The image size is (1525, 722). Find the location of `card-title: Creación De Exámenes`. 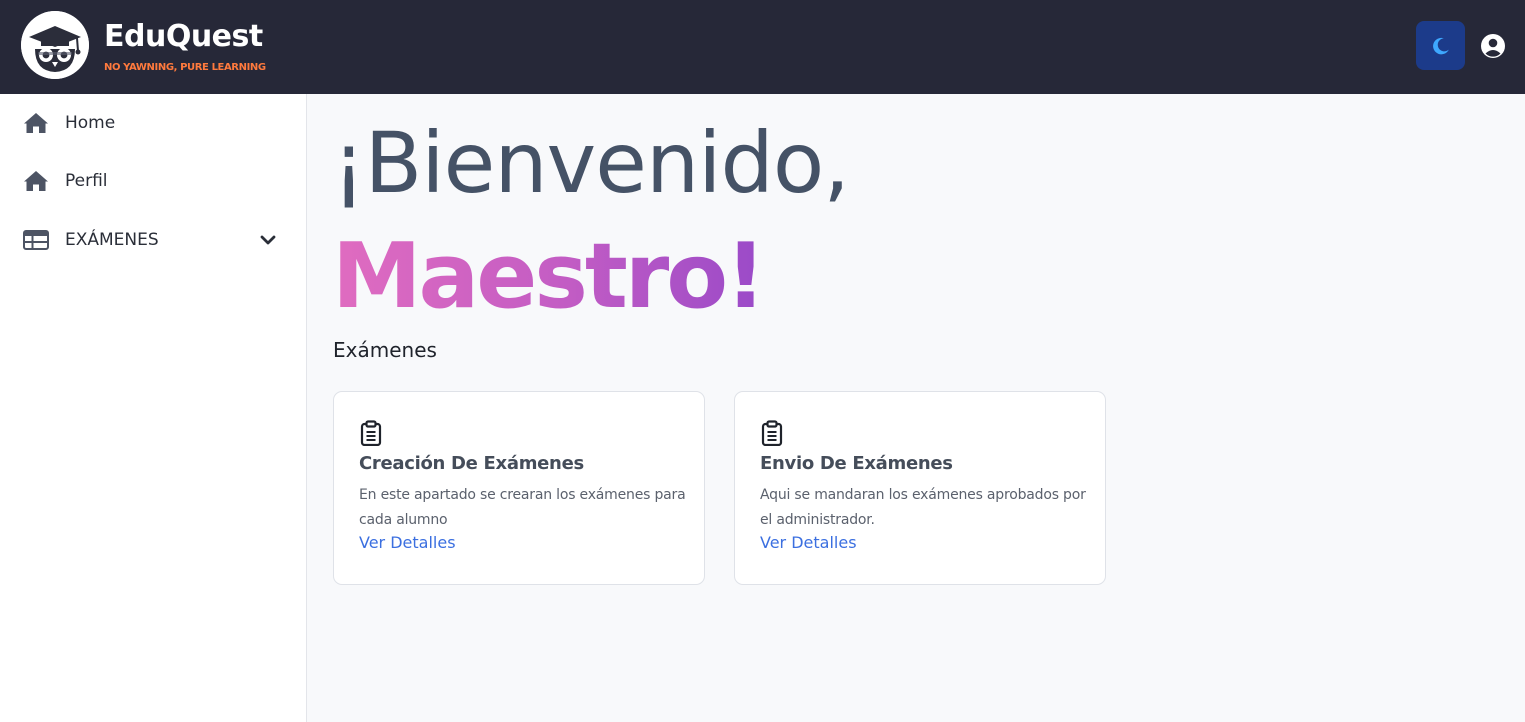

card-title: Creación De Exámenes is located at coordinates (471, 463).